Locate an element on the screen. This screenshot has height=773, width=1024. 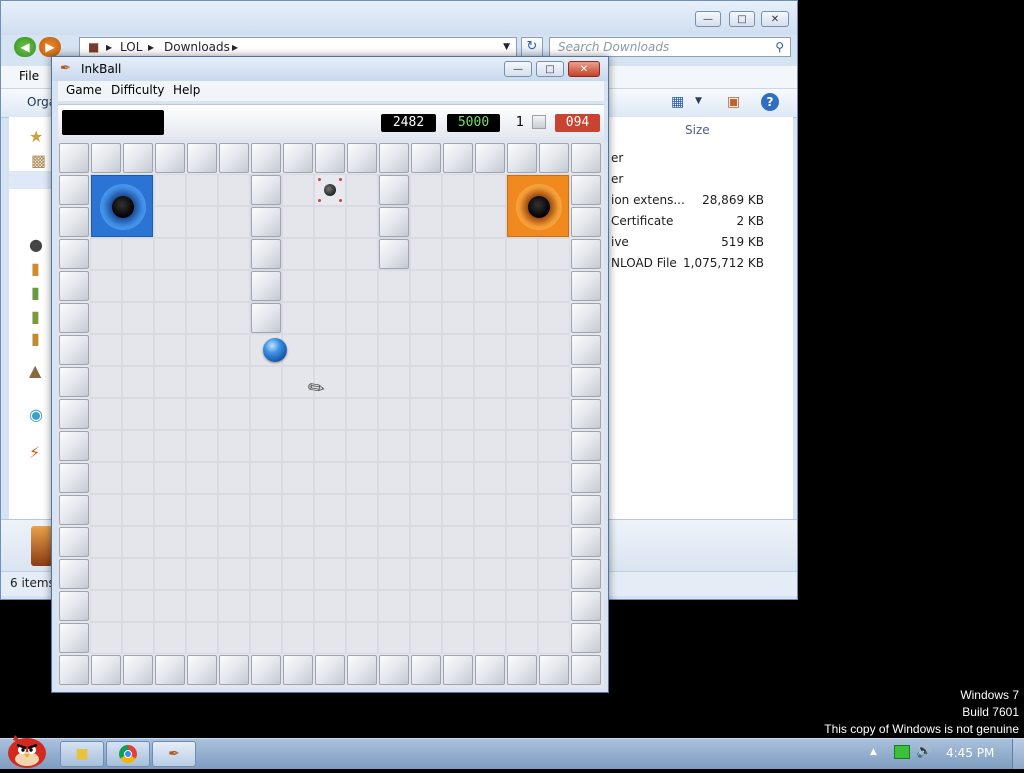
refresh-button: ↻ is located at coordinates (532, 47).